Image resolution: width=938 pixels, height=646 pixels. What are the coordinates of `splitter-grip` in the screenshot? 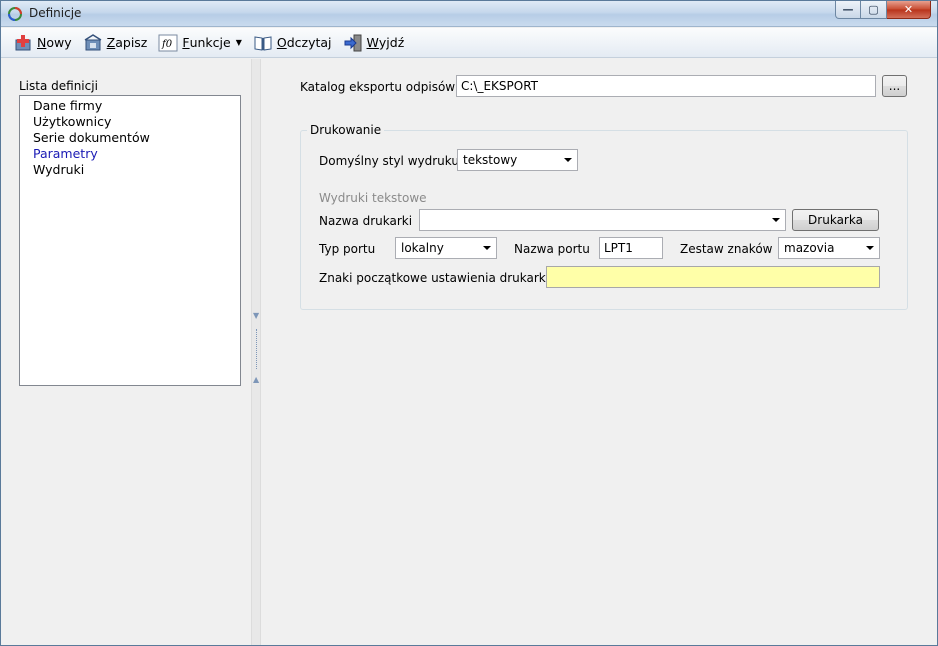 It's located at (256, 349).